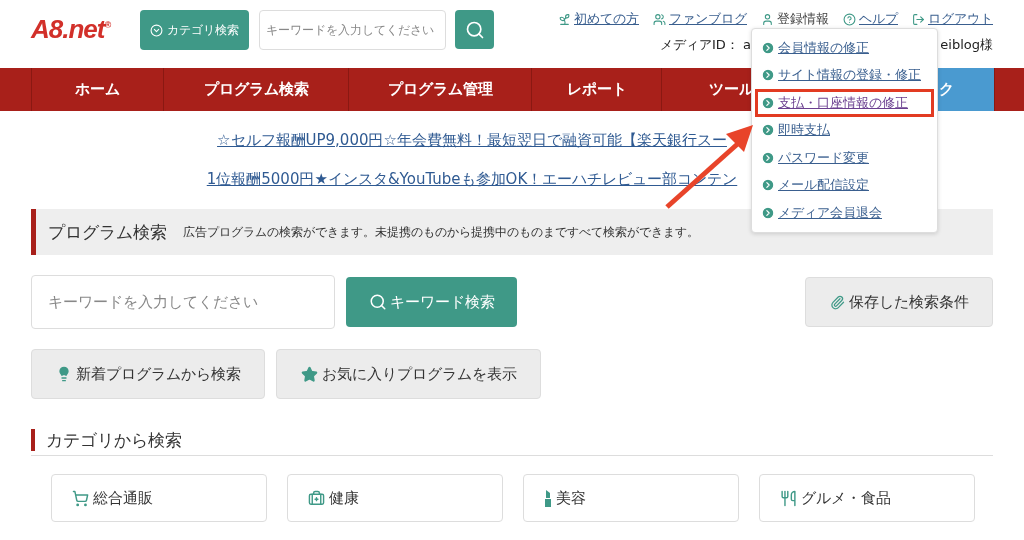 This screenshot has width=1024, height=540. What do you see at coordinates (966, 45) in the screenshot?
I see `user-name-text: eiblog様` at bounding box center [966, 45].